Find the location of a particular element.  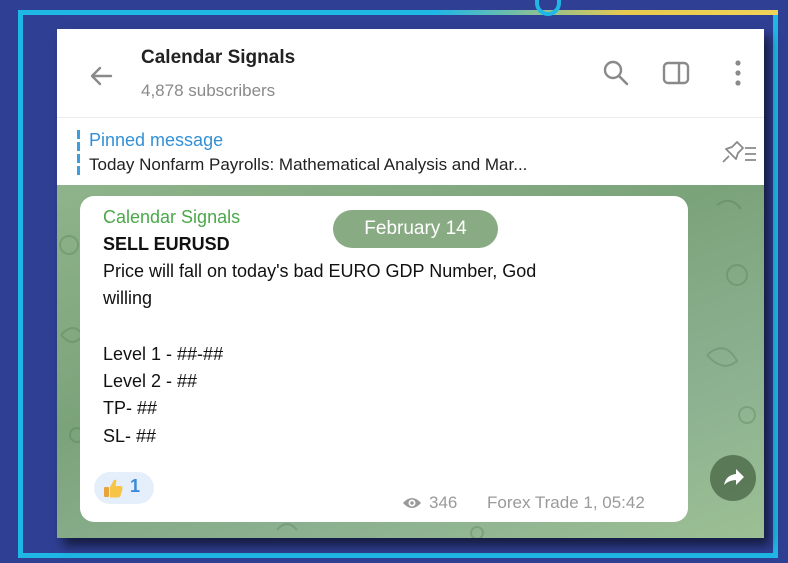

date-pill: February 14 is located at coordinates (415, 229).